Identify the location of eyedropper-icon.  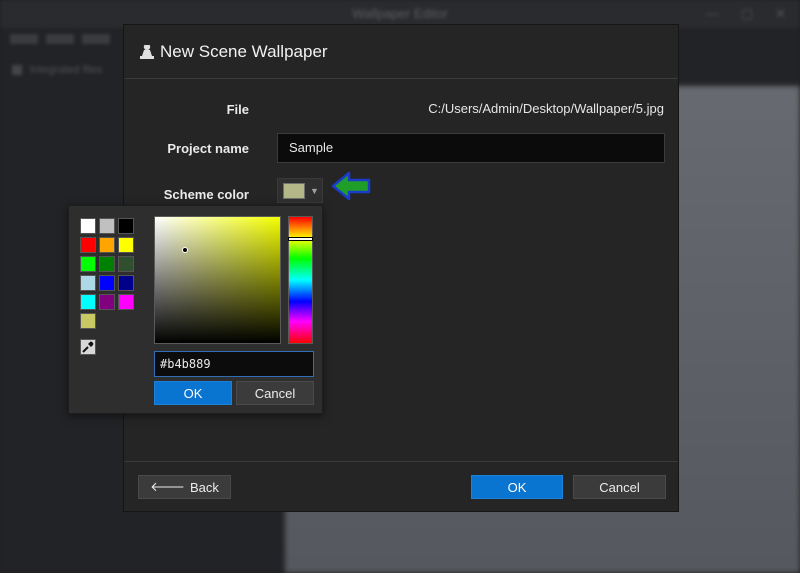
(88, 347).